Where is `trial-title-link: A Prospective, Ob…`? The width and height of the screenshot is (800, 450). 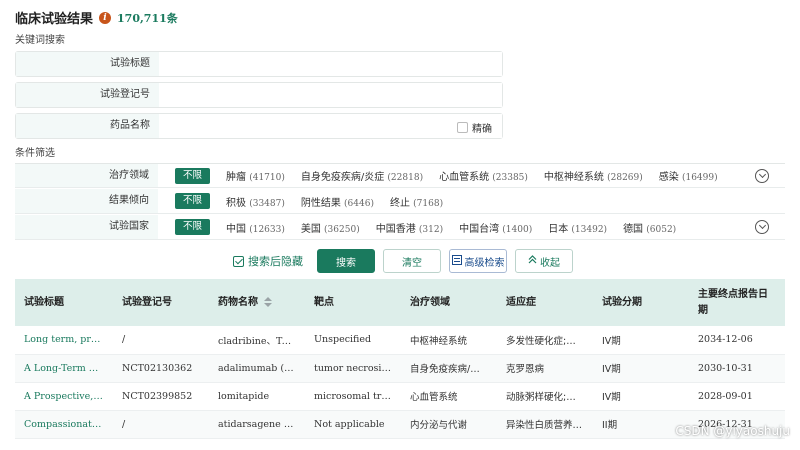
trial-title-link: A Prospective, Ob… is located at coordinates (64, 396).